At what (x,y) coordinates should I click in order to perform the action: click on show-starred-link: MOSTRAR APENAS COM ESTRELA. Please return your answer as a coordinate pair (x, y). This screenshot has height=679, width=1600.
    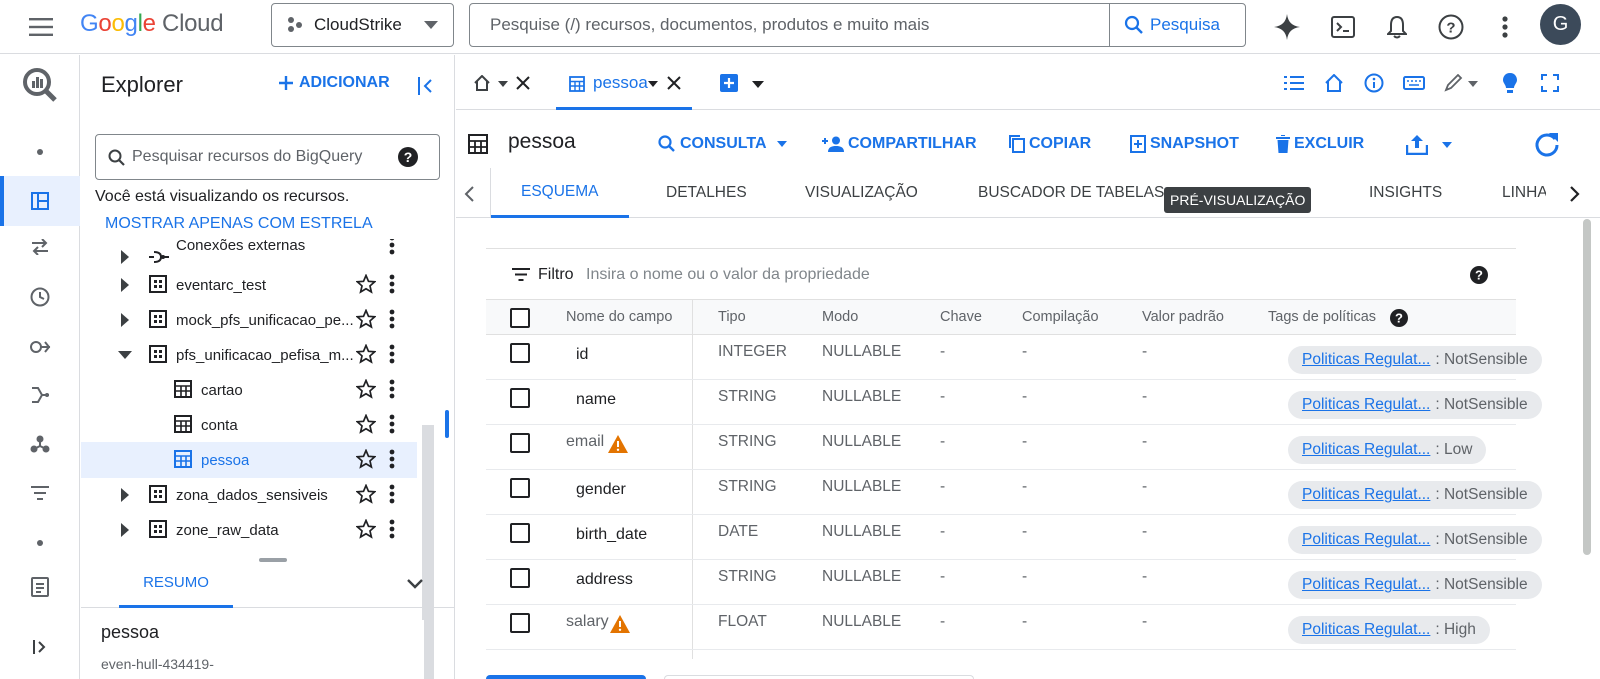
    Looking at the image, I should click on (239, 224).